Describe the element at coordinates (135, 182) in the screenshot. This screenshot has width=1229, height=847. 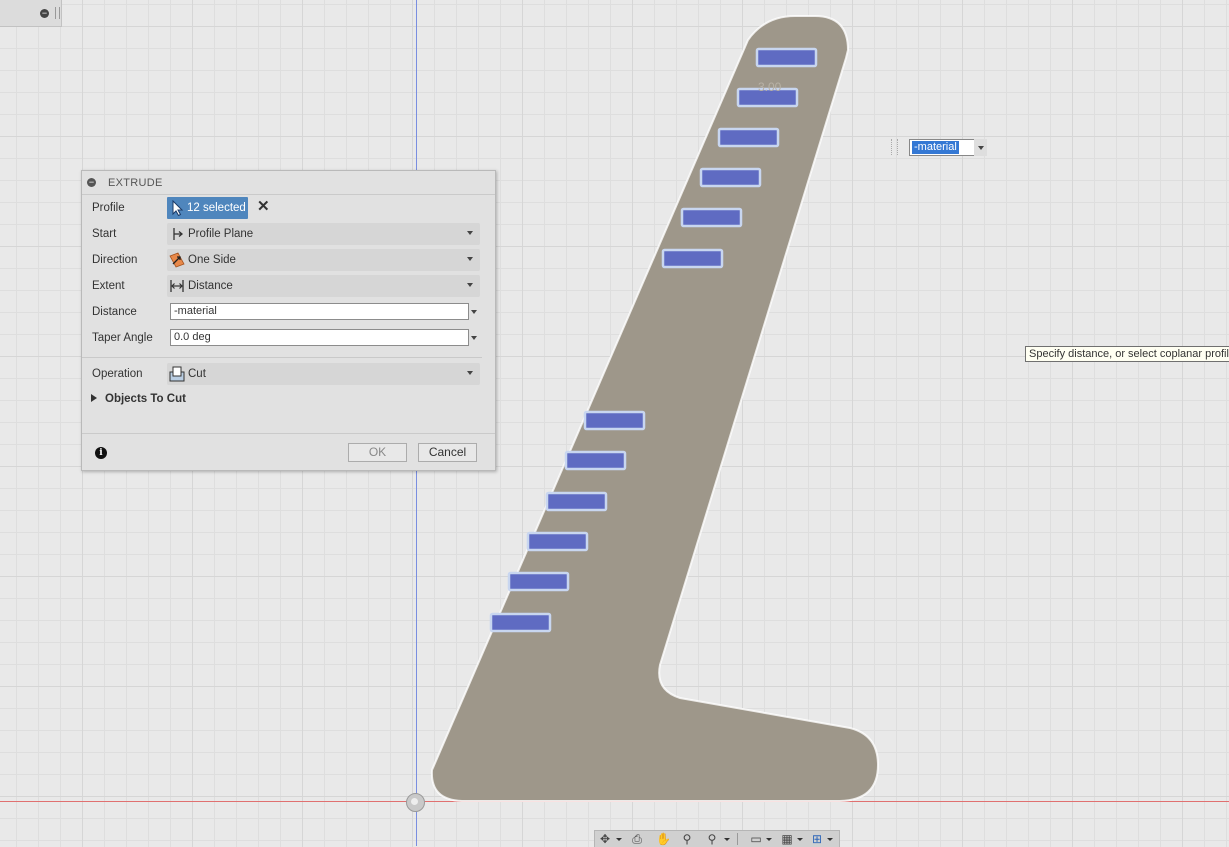
I see `dialog-title: EXTRUDE` at that location.